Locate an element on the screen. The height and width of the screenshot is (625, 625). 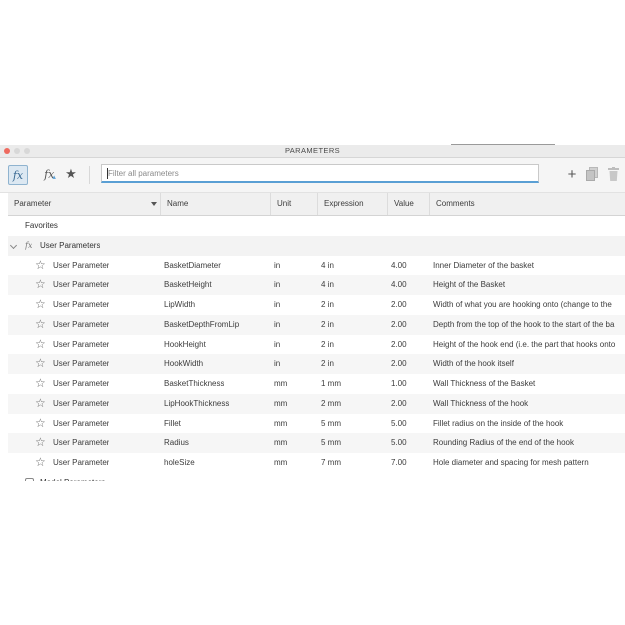
text-cursor is located at coordinates (107, 173).